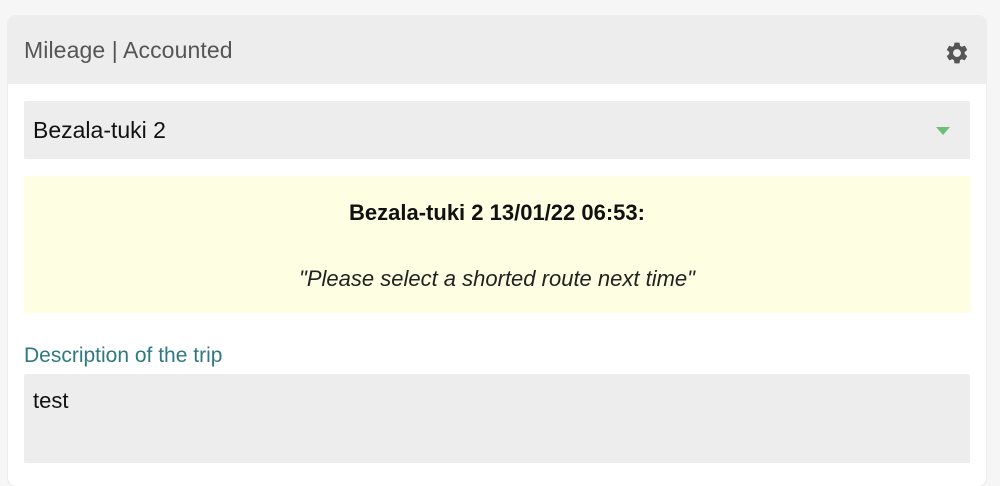 This screenshot has width=1000, height=486. Describe the element at coordinates (943, 131) in the screenshot. I see `chevron-down-icon` at that location.